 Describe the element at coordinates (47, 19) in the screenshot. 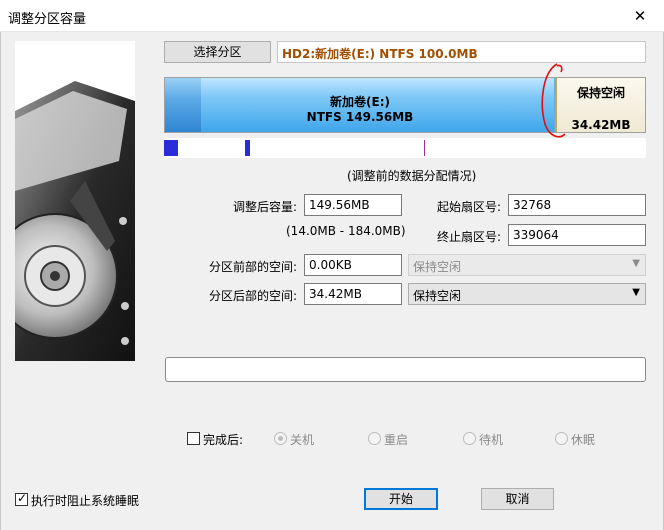

I see `window-title: 调整分区容量` at that location.